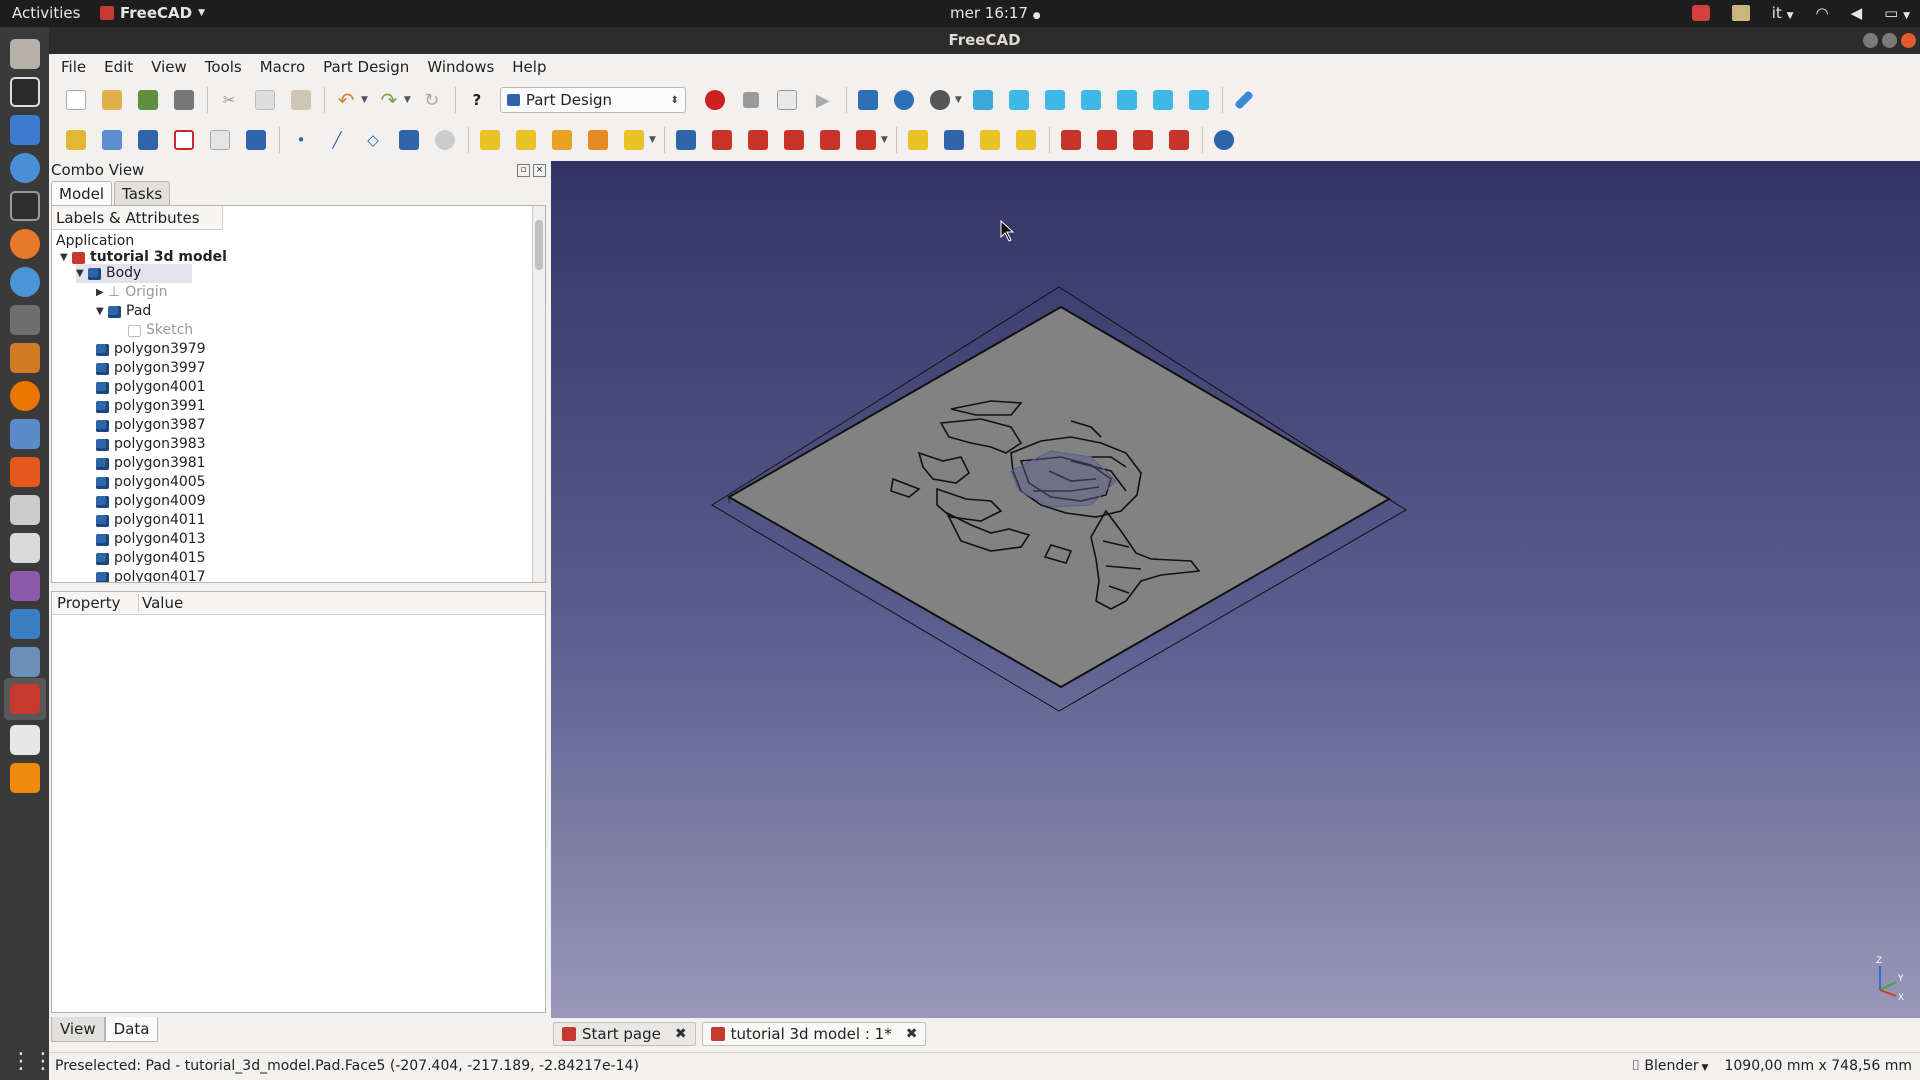 The width and height of the screenshot is (1920, 1080). What do you see at coordinates (76, 140) in the screenshot?
I see `create-part-button` at bounding box center [76, 140].